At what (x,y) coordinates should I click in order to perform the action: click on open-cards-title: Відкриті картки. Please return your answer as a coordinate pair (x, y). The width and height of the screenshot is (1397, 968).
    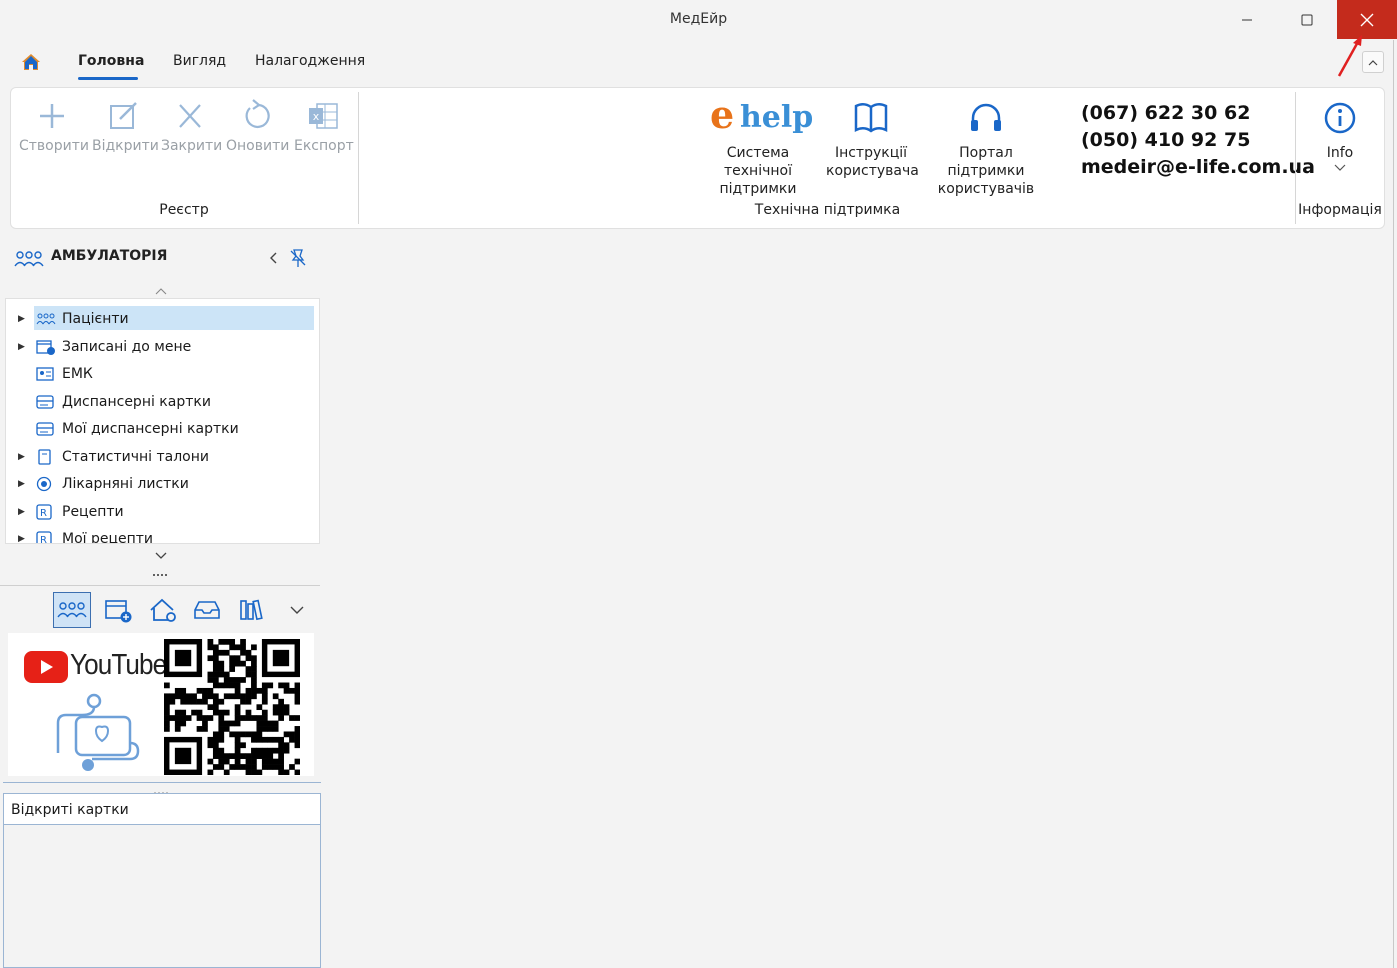
    Looking at the image, I should click on (162, 809).